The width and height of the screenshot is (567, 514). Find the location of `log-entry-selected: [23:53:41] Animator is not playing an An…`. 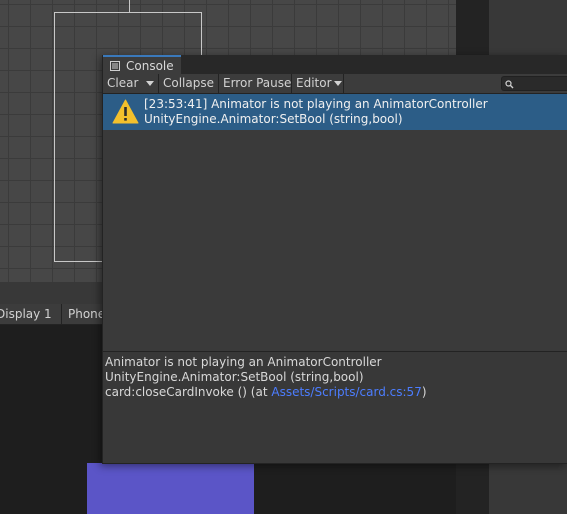

log-entry-selected: [23:53:41] Animator is not playing an An… is located at coordinates (335, 112).